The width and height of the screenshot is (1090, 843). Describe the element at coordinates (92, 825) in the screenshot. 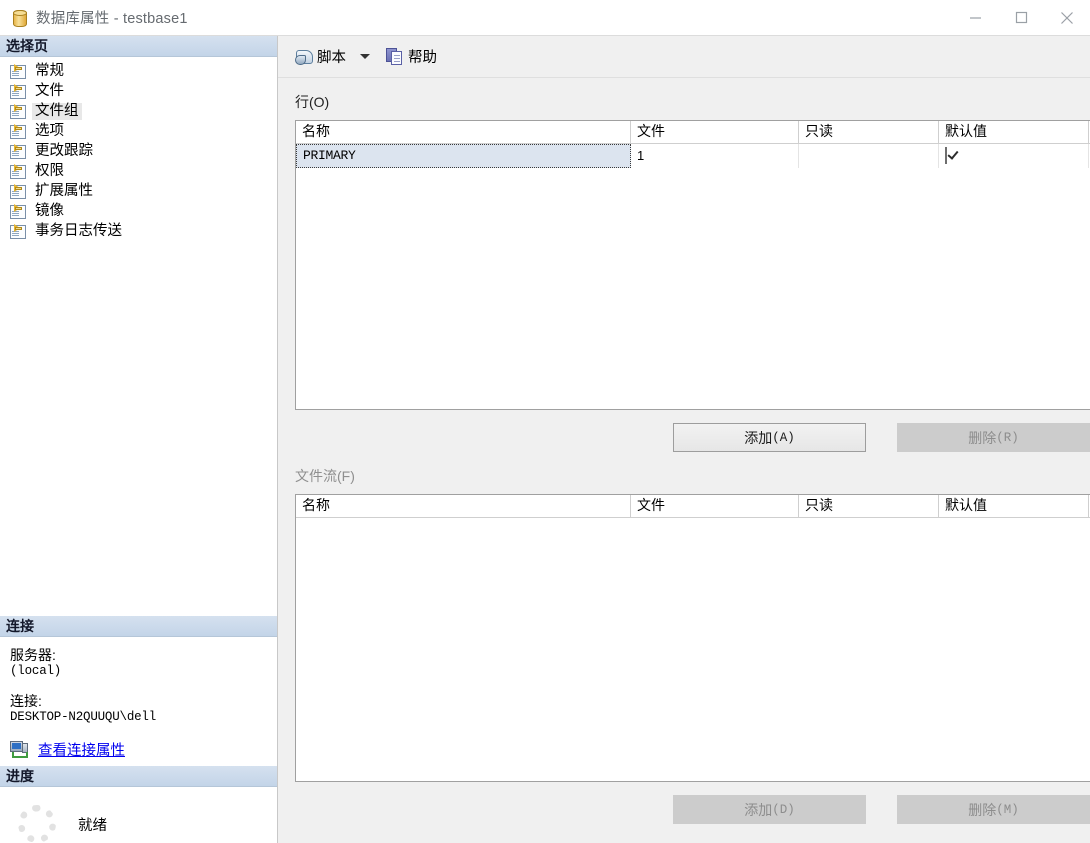

I see `progress-status: 就绪` at that location.